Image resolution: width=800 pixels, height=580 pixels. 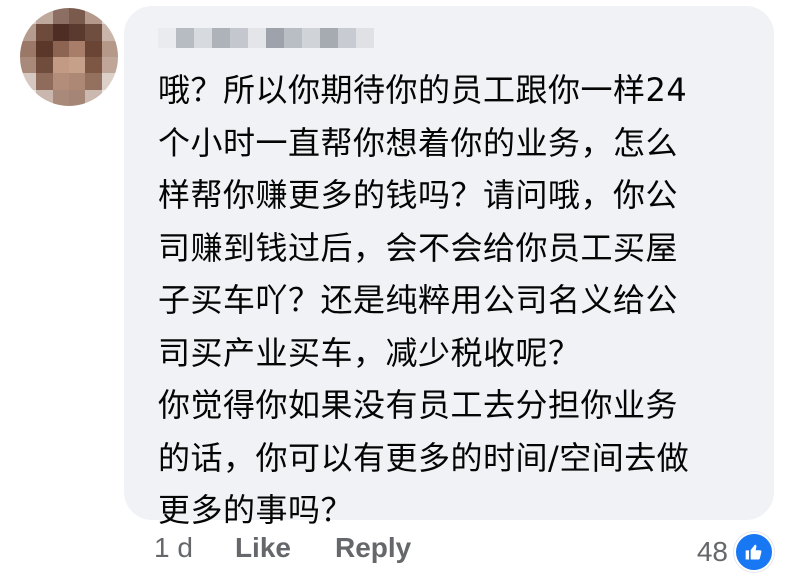 I want to click on comment-line: 的话，你可以有更多的时间/空间去做, so click(x=424, y=457).